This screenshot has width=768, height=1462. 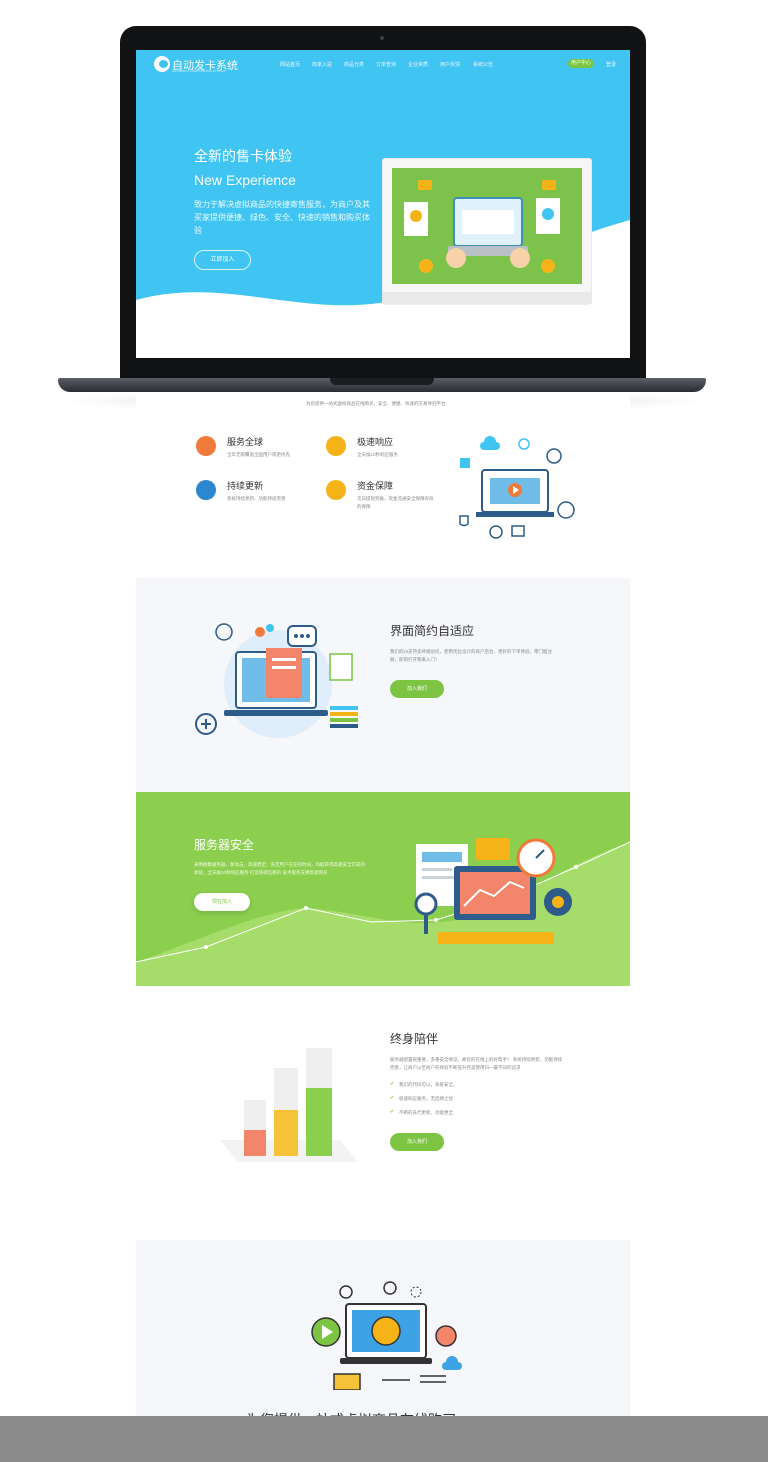 What do you see at coordinates (376, 403) in the screenshot?
I see `features-intro: 为您提供一站式虚拟商品在线购买，安全、便捷、快速的交易体验平台` at bounding box center [376, 403].